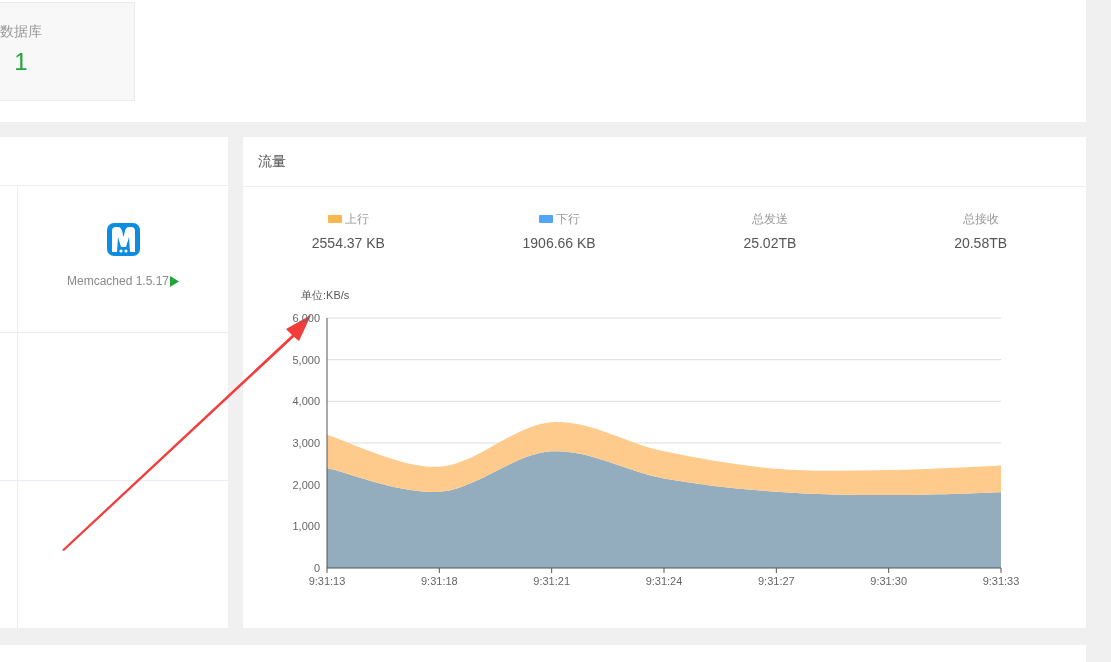 This screenshot has width=1111, height=662. What do you see at coordinates (981, 243) in the screenshot?
I see `stat-value: 20.58TB` at bounding box center [981, 243].